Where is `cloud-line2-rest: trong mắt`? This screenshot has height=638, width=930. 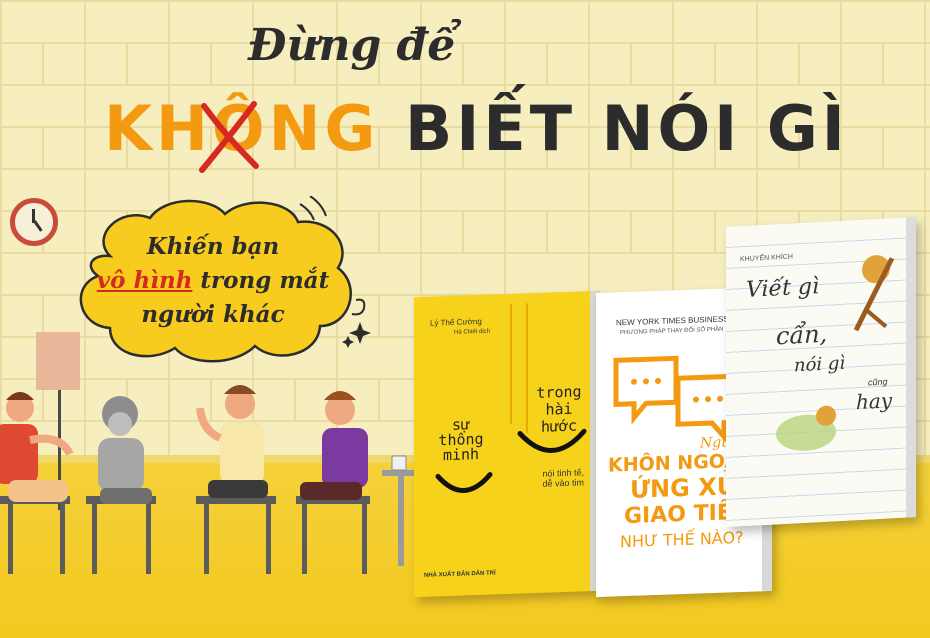 cloud-line2-rest: trong mắt is located at coordinates (261, 280).